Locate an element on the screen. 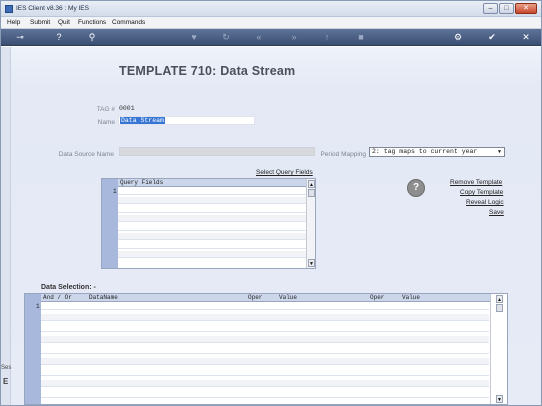  close-icon: ✕ is located at coordinates (526, 37).